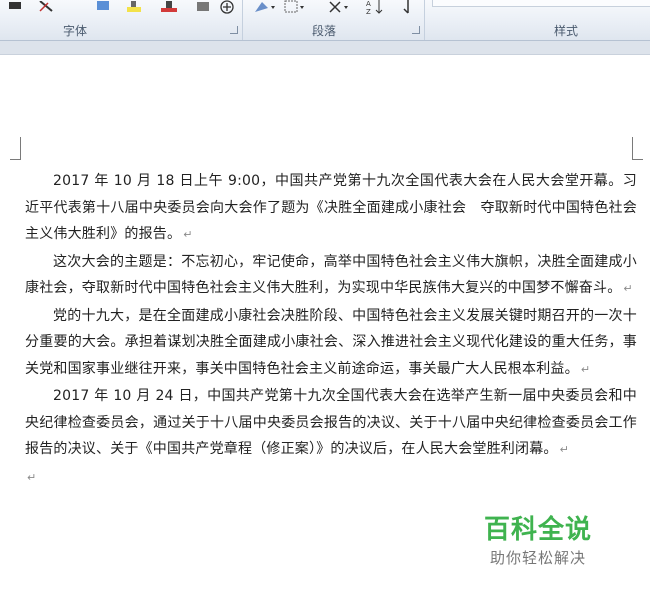  I want to click on clear-format-icon, so click(46, 7).